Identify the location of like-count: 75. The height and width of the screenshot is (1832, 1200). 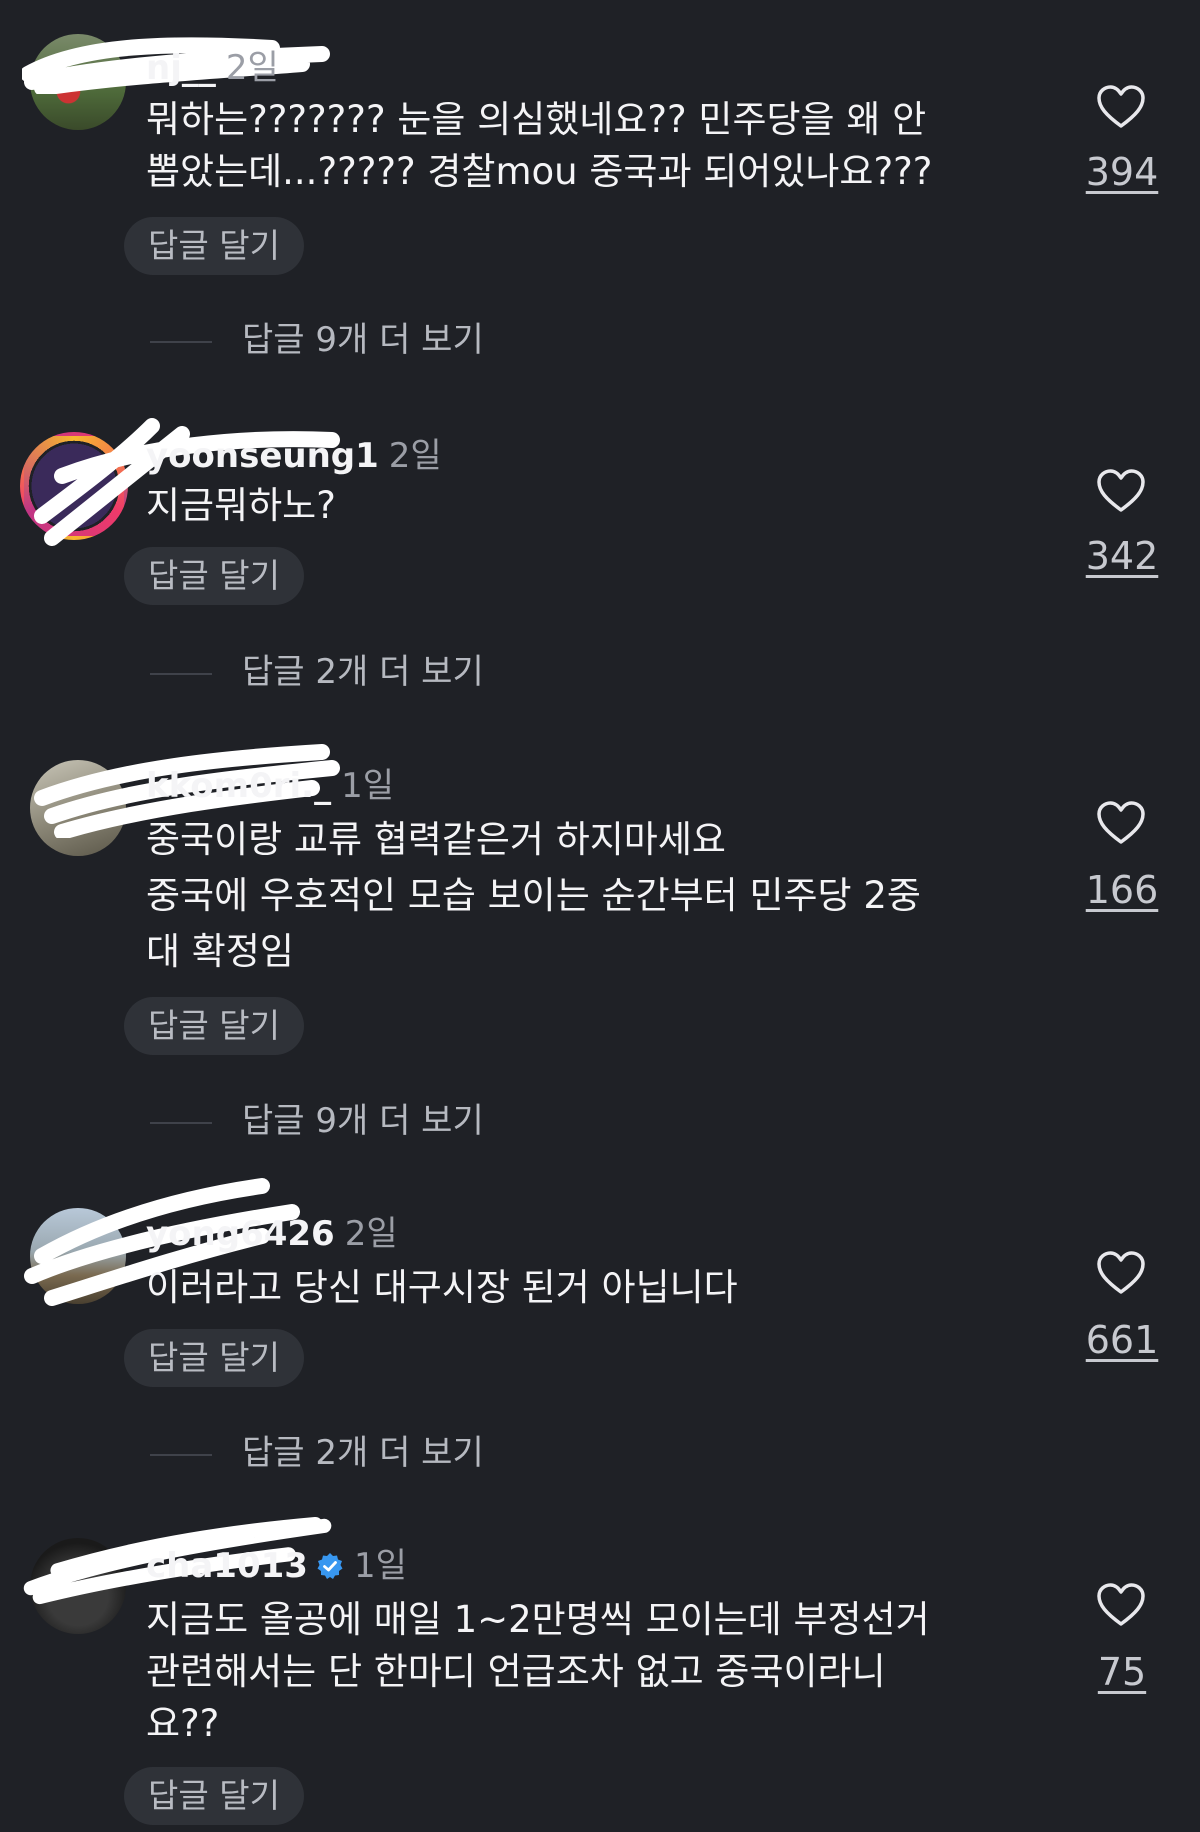
(1122, 1672).